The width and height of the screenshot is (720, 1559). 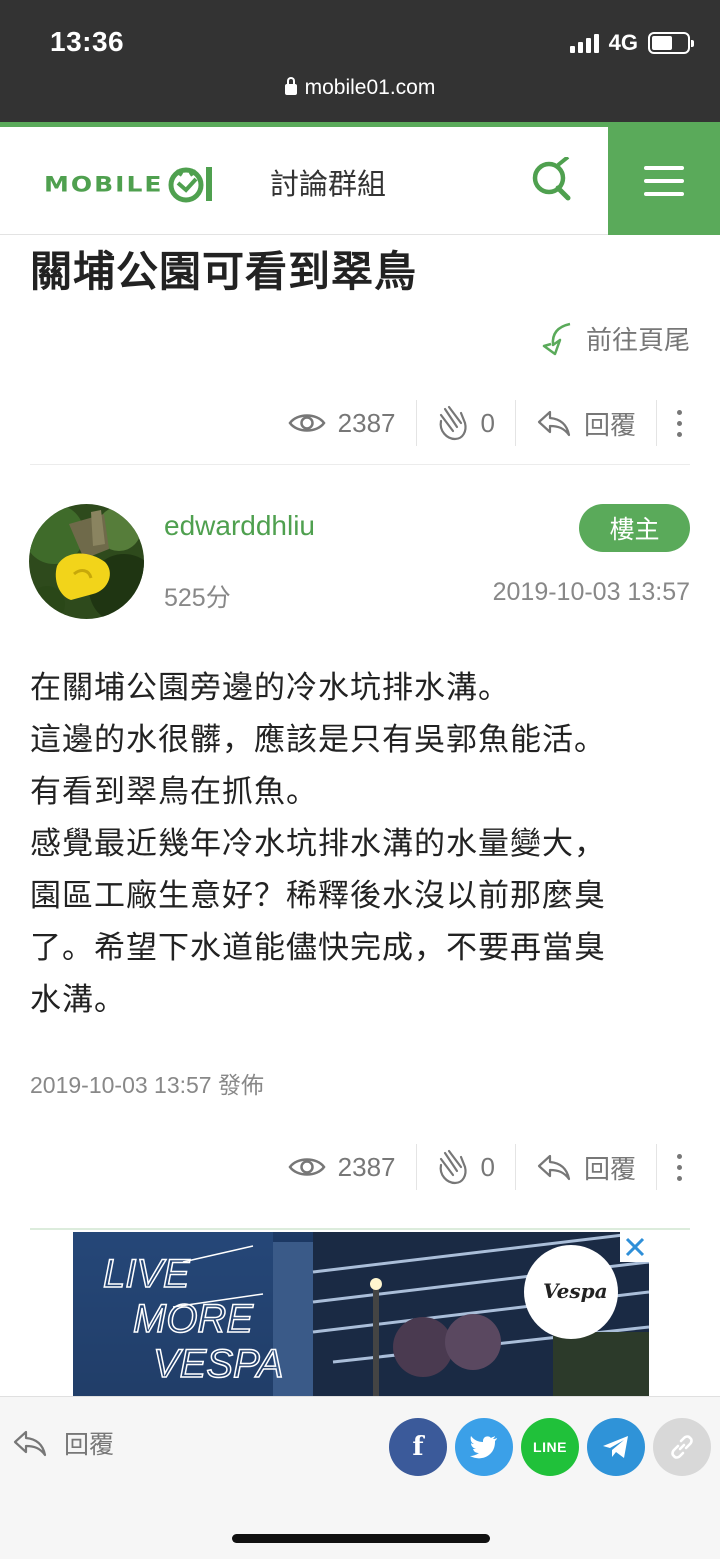 I want to click on status-time: 13:36, so click(x=87, y=41).